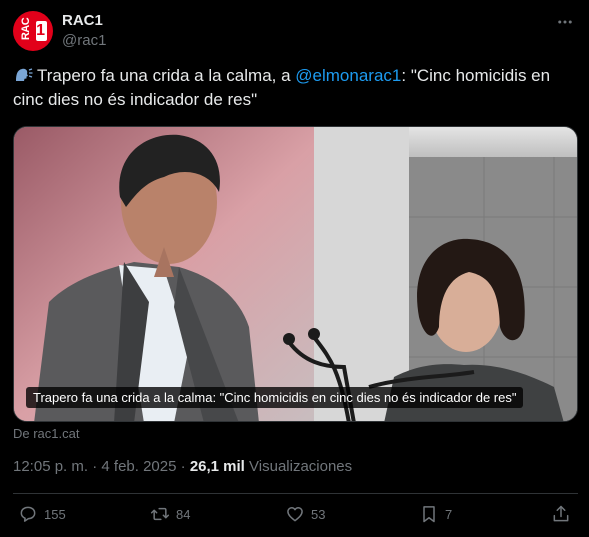 This screenshot has width=589, height=537. I want to click on divider, so click(295, 493).